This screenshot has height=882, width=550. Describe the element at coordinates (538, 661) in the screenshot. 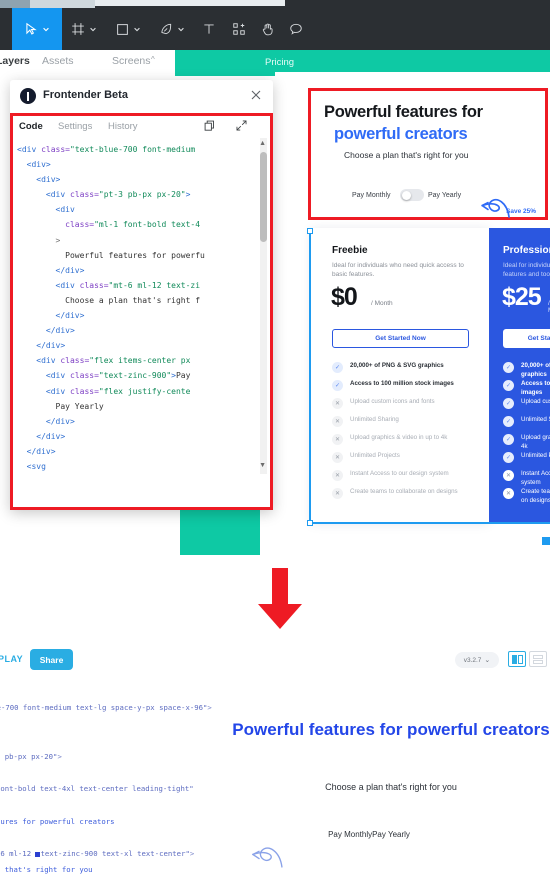

I see `layout-pane-bottom` at that location.